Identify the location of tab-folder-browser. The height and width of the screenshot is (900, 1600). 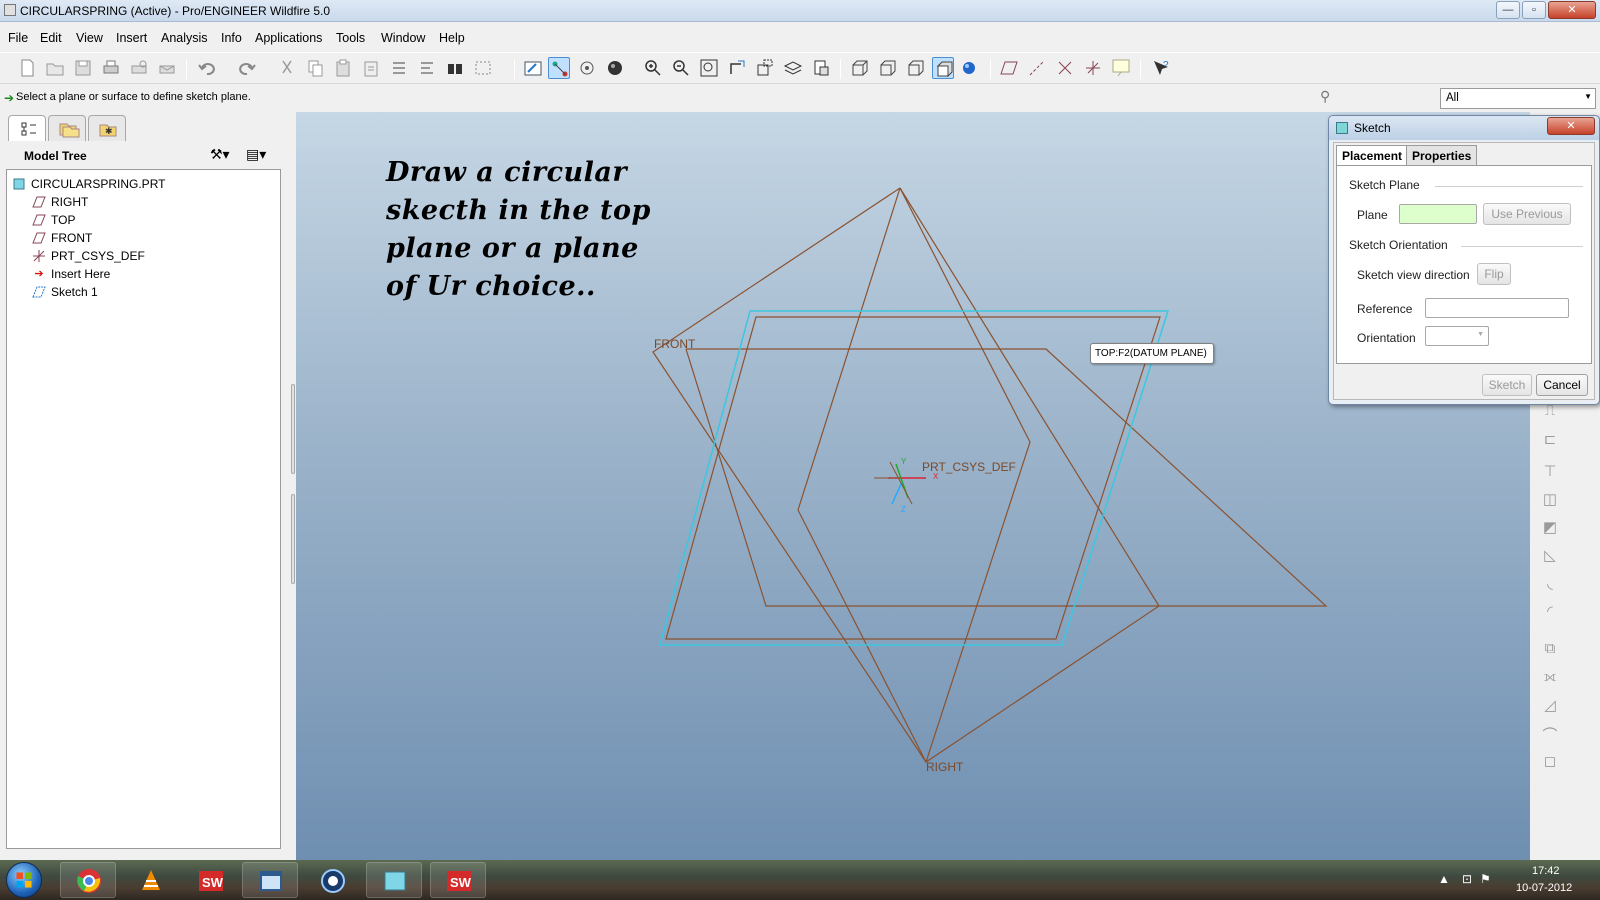
(67, 128).